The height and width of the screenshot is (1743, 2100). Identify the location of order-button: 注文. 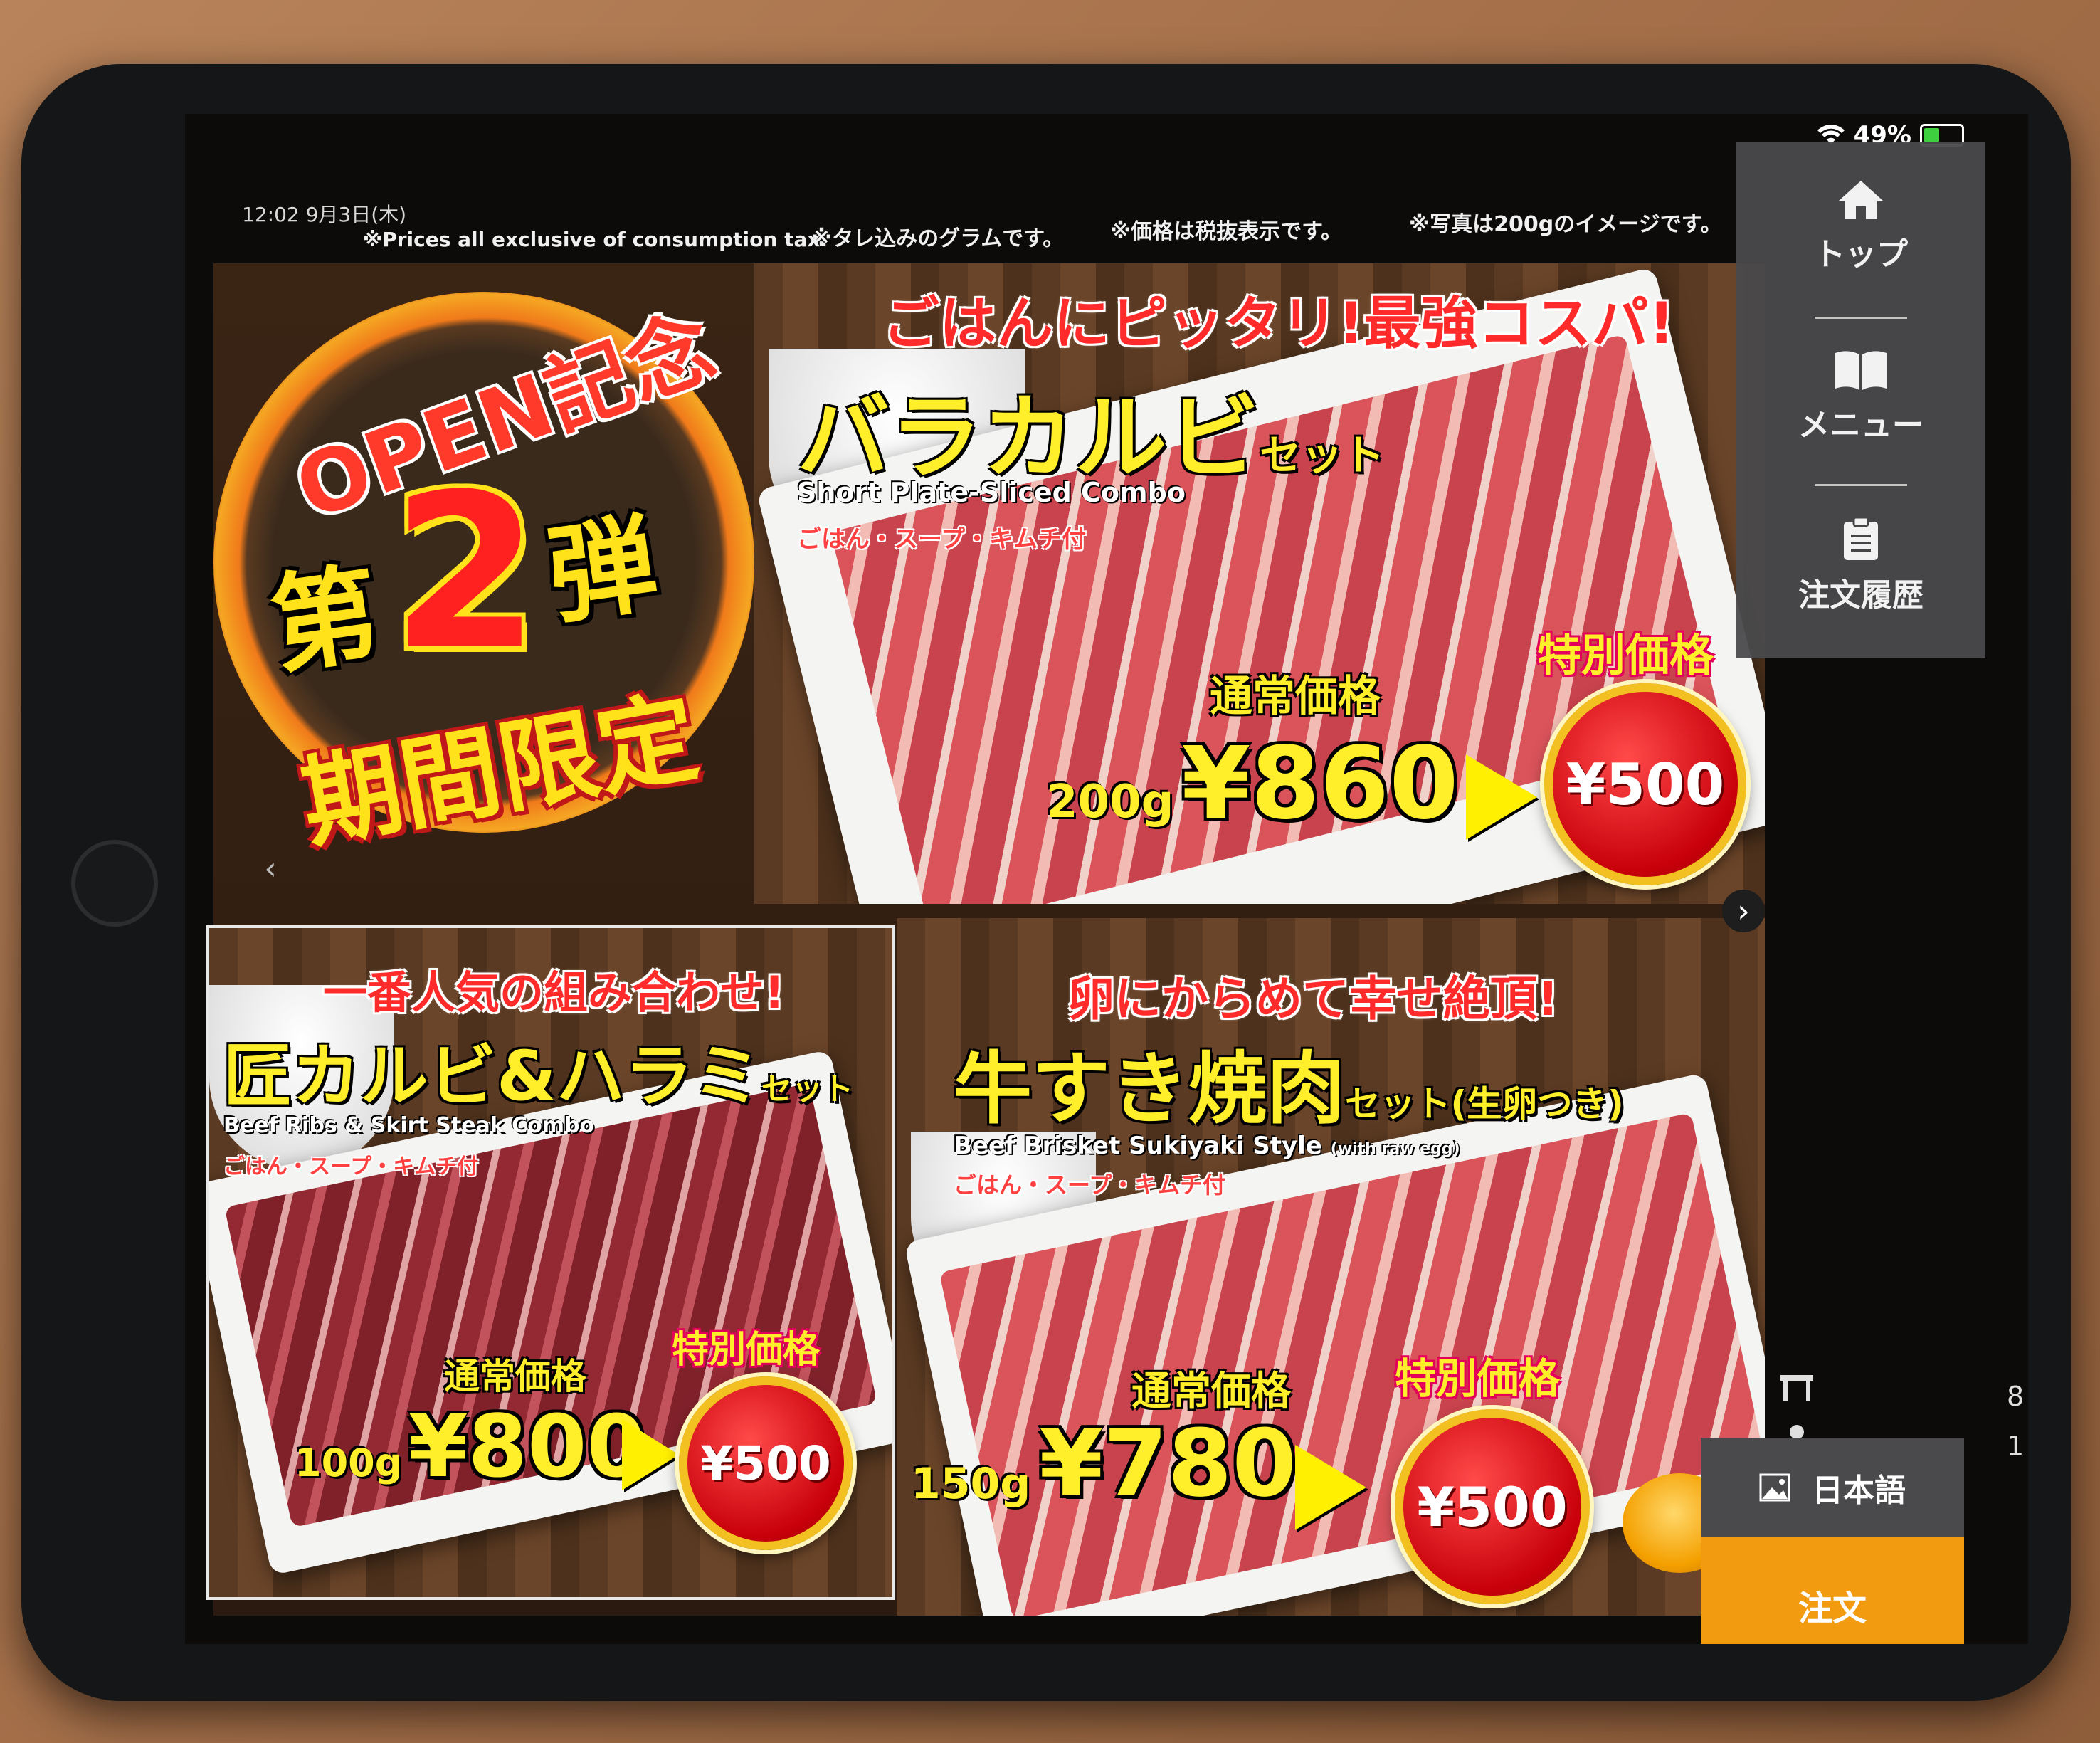
(1832, 1591).